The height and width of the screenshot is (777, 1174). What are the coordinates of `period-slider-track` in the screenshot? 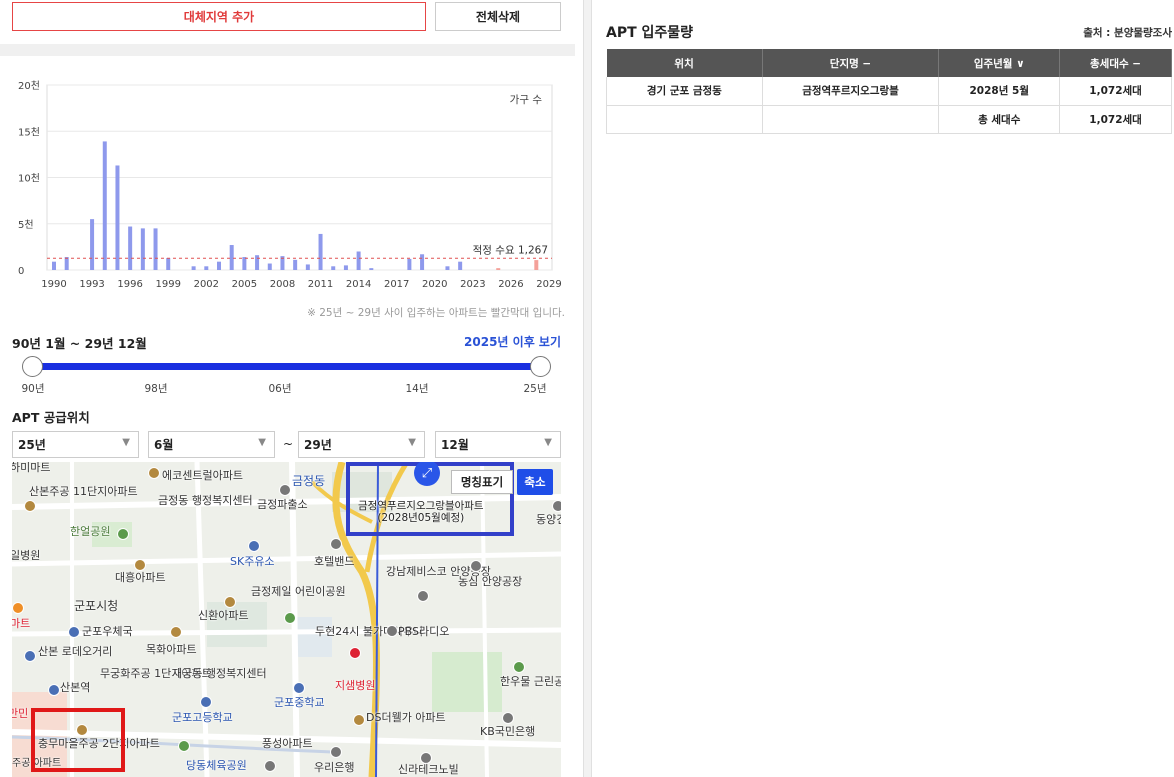 It's located at (286, 366).